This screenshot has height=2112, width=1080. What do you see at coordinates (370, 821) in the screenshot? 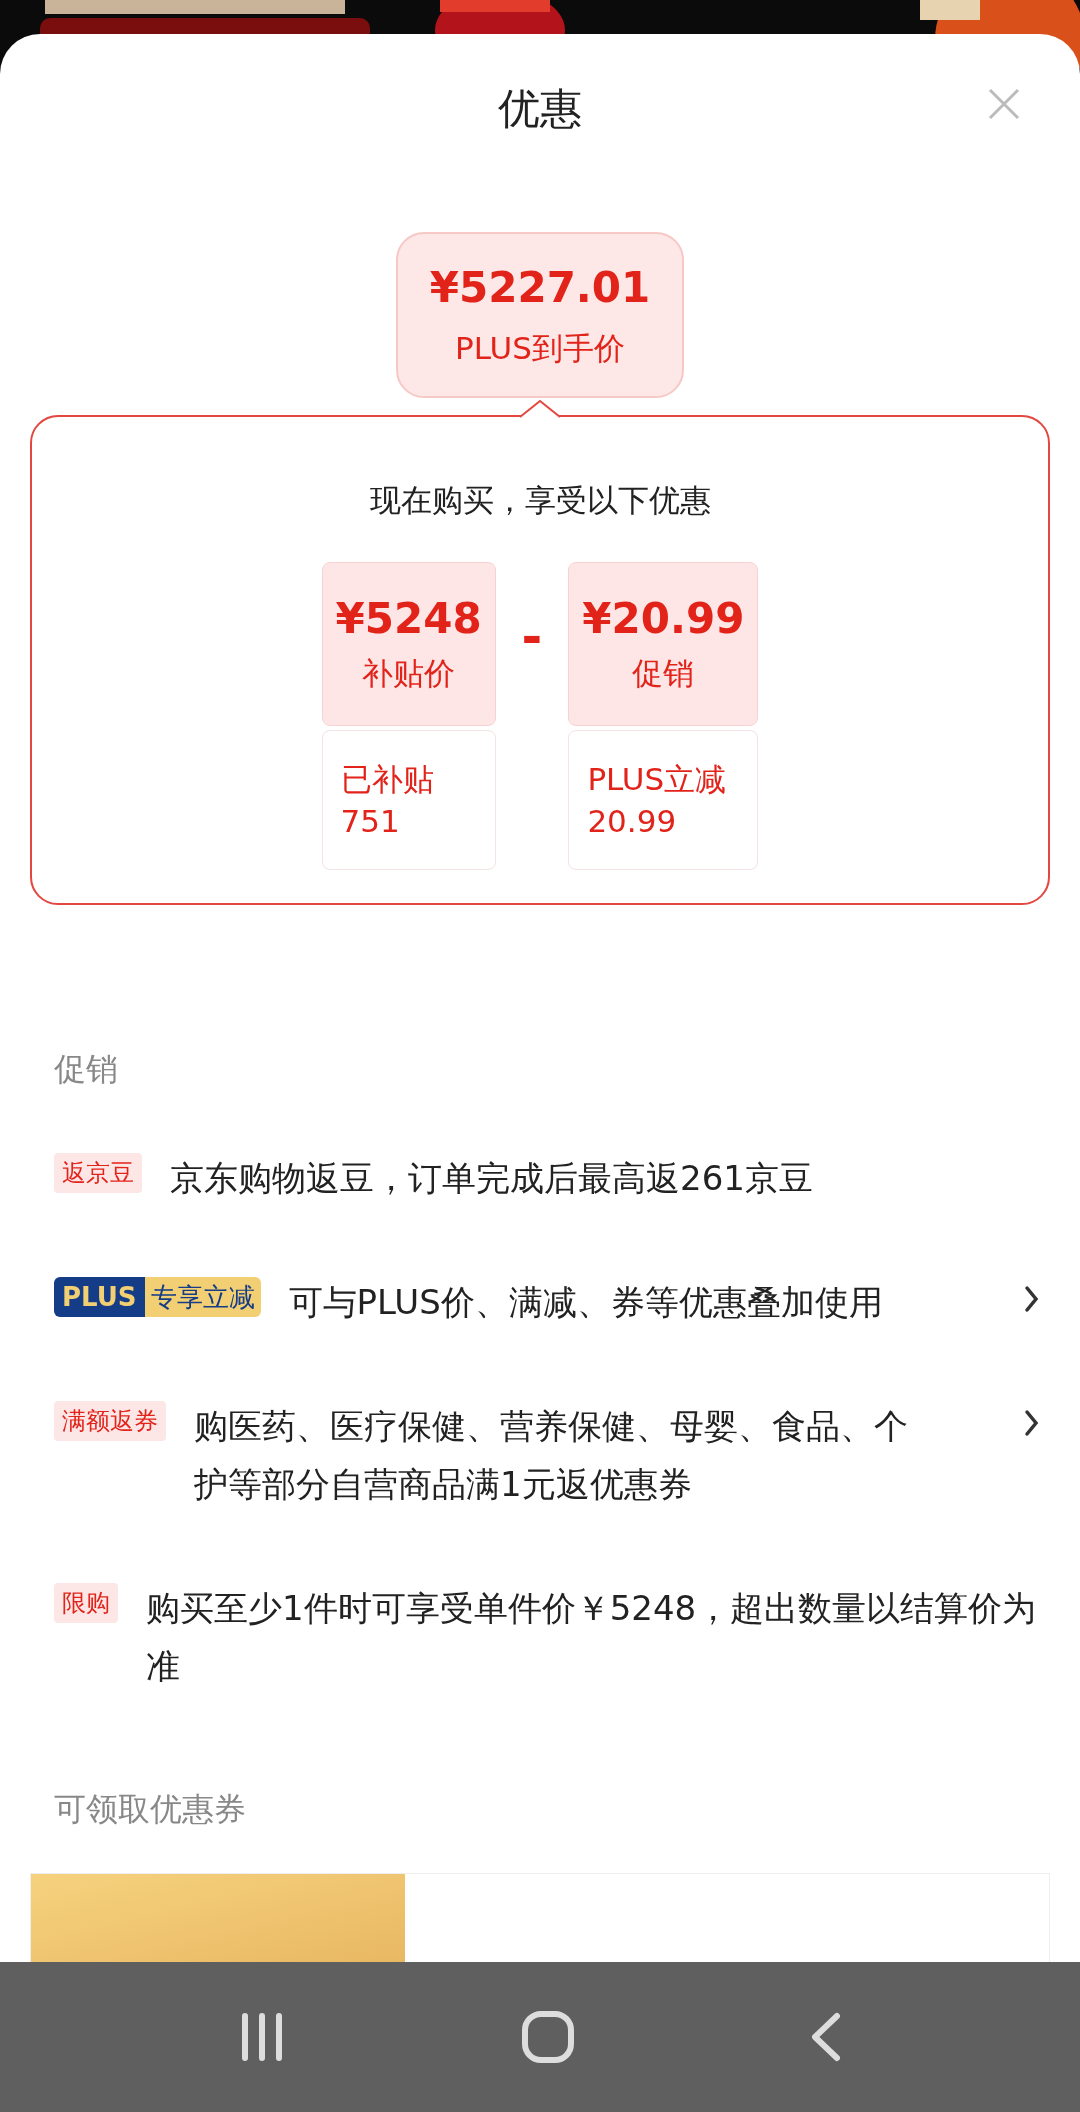
I see `price-detail-text: 751` at bounding box center [370, 821].